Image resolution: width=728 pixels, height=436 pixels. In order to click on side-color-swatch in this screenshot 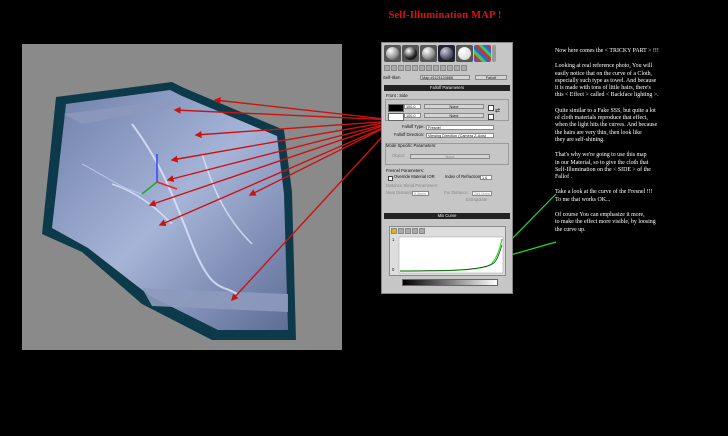, I will do `click(396, 117)`.